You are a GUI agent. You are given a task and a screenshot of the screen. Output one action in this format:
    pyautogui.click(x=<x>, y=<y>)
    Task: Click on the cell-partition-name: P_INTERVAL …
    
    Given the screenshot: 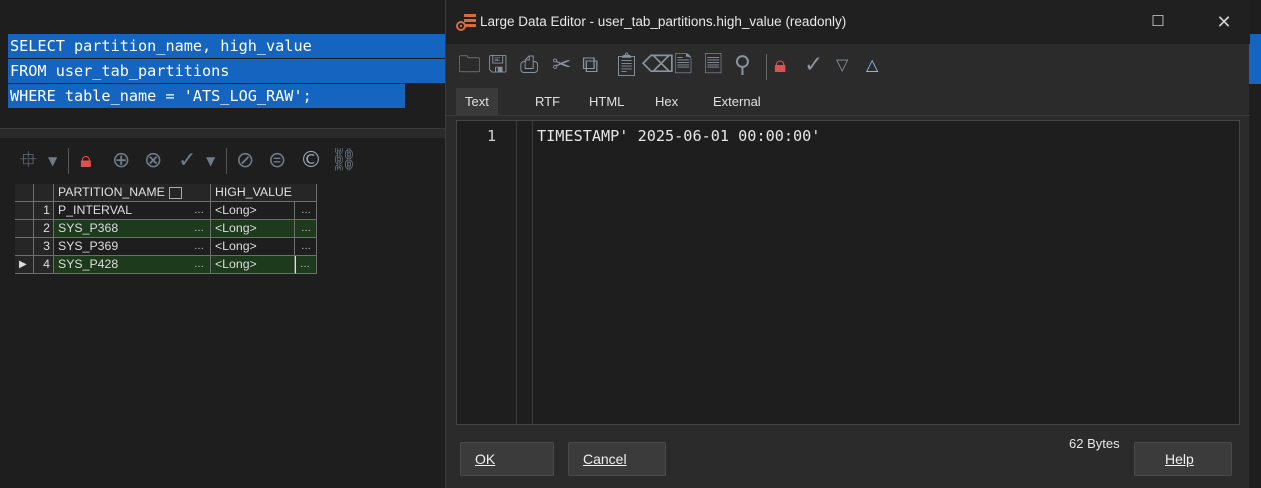 What is the action you would take?
    pyautogui.click(x=132, y=211)
    